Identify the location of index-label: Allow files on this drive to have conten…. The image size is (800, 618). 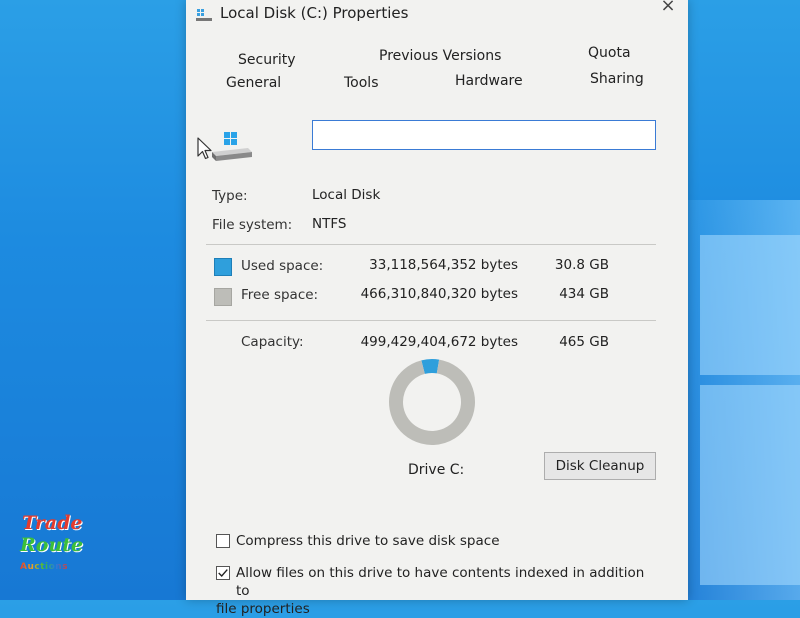
(436, 591).